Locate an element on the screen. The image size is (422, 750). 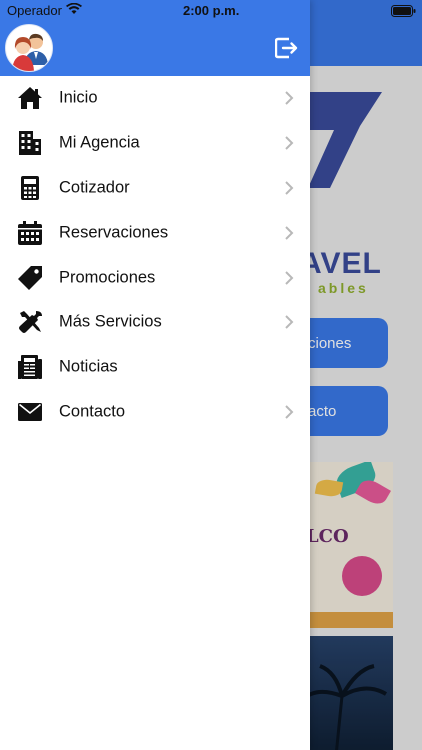
menu-item-cotizador: Cotizador is located at coordinates (155, 188).